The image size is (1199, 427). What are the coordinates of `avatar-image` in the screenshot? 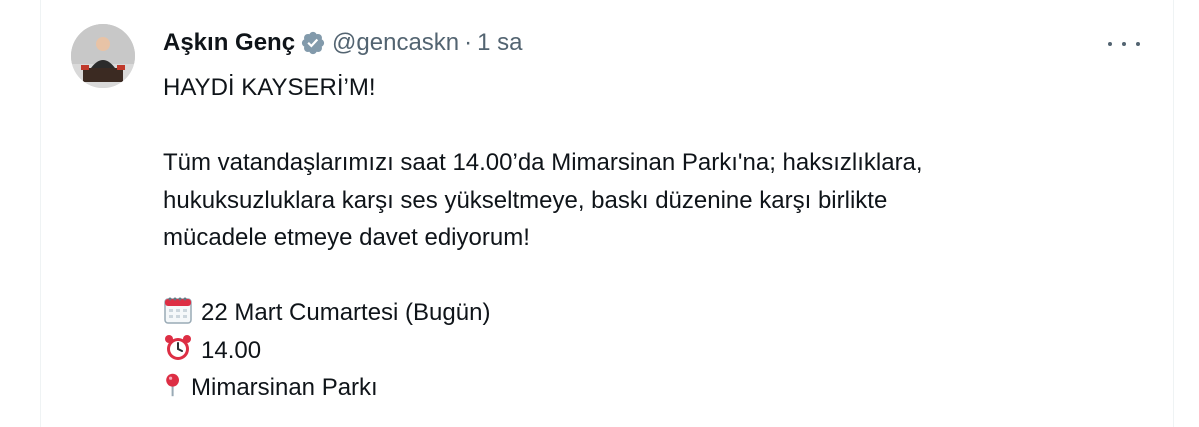 It's located at (103, 56).